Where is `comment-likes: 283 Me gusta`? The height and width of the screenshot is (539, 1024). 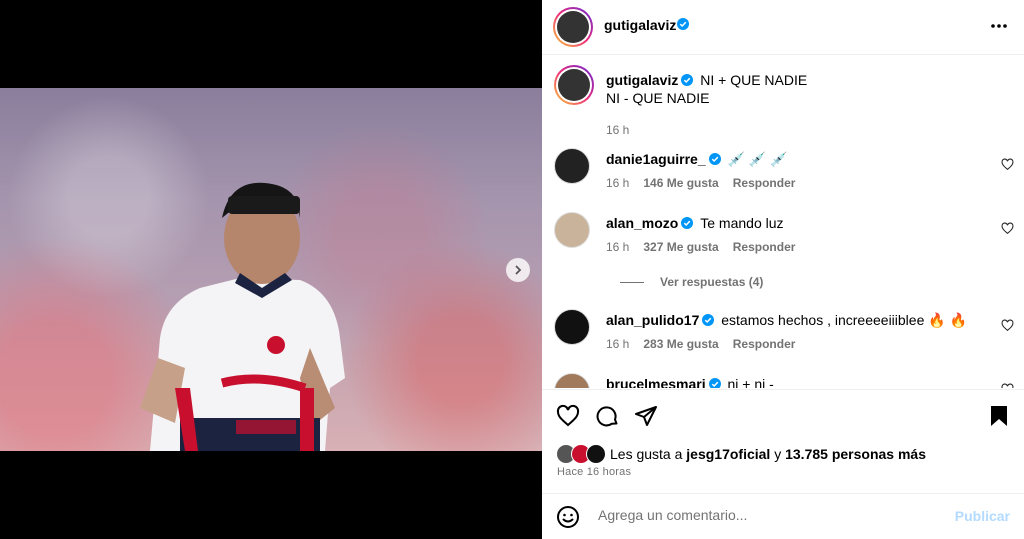 comment-likes: 283 Me gusta is located at coordinates (680, 344).